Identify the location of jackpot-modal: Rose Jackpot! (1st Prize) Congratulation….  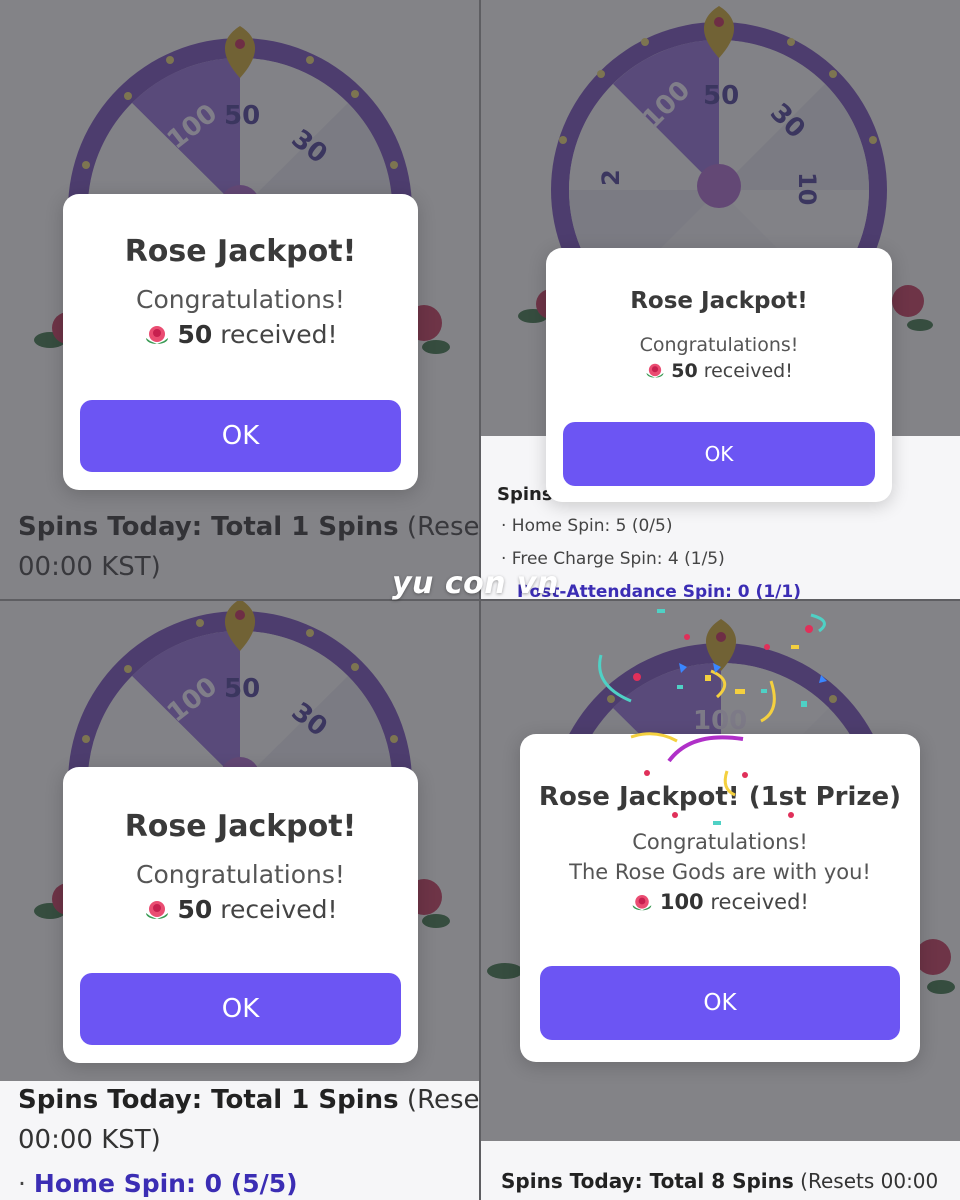
(720, 898).